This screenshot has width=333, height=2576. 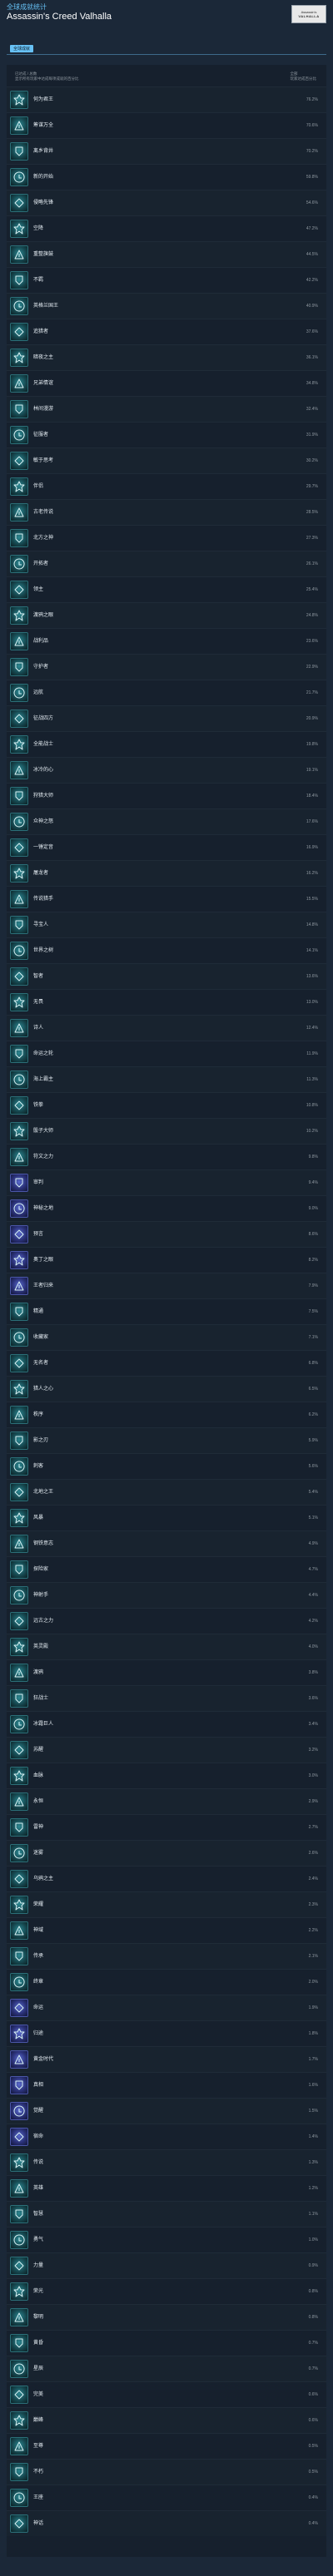 What do you see at coordinates (166, 744) in the screenshot?
I see `achievement-row: 全能战士 19.8%` at bounding box center [166, 744].